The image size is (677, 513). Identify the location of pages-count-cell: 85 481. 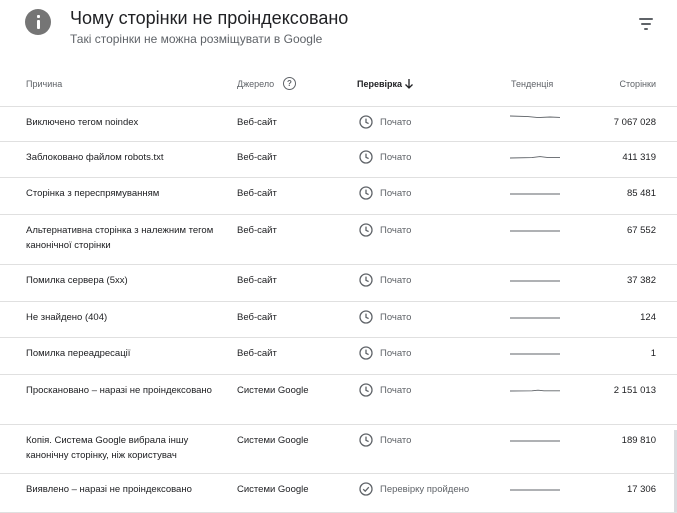
(641, 193).